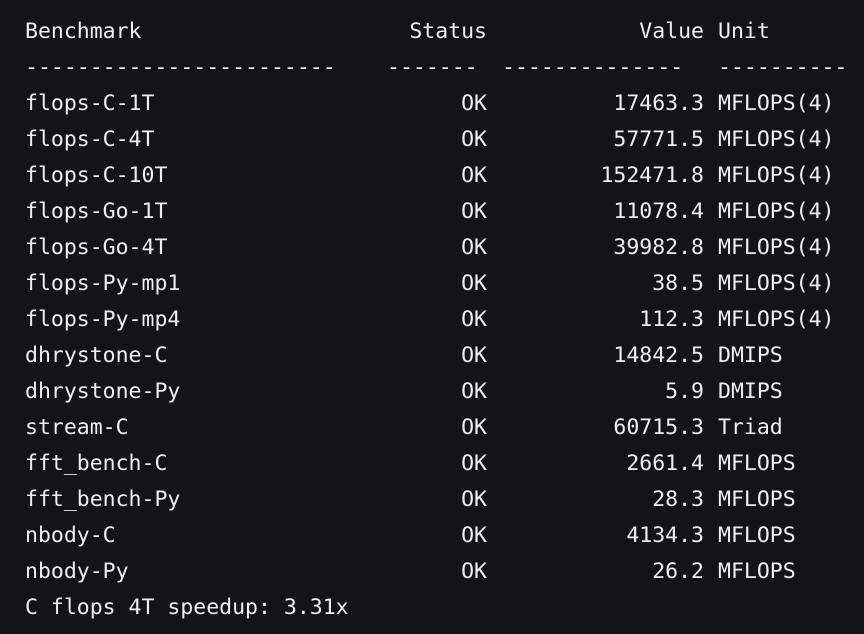 Image resolution: width=864 pixels, height=634 pixels. What do you see at coordinates (96, 247) in the screenshot?
I see `benchmark-name: flops-Go-4T` at bounding box center [96, 247].